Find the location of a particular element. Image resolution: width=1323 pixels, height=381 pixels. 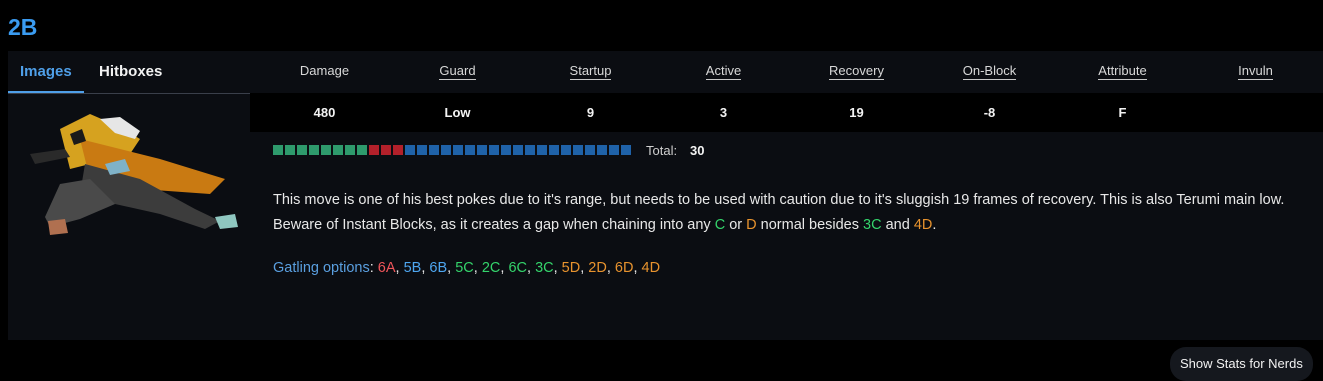

gatling-option: 4D is located at coordinates (651, 268).